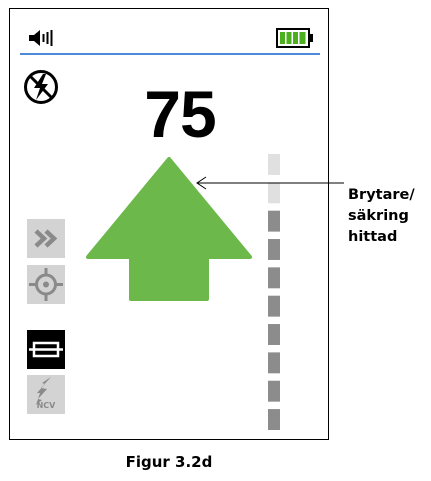  Describe the element at coordinates (41, 87) in the screenshot. I see `no-voltage-icon` at that location.